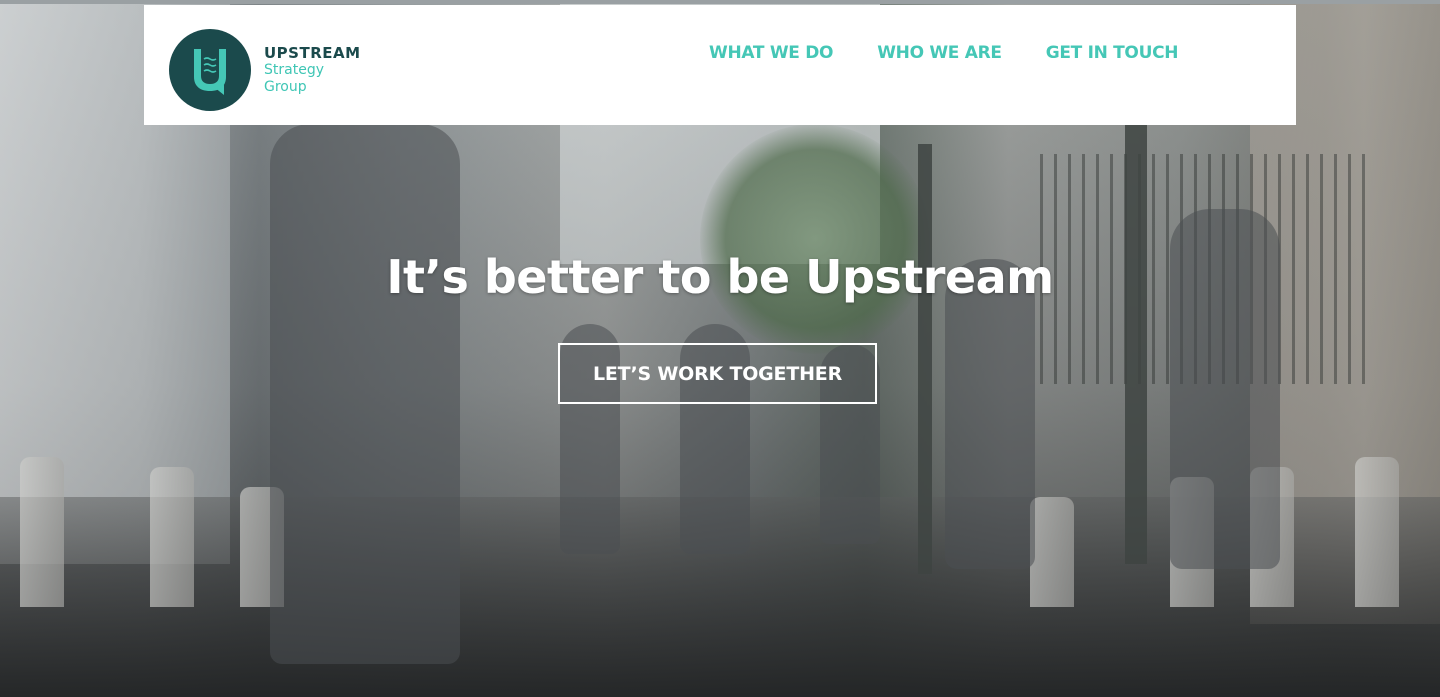  I want to click on work-together-button: LET’S WORK TOGETHER, so click(717, 373).